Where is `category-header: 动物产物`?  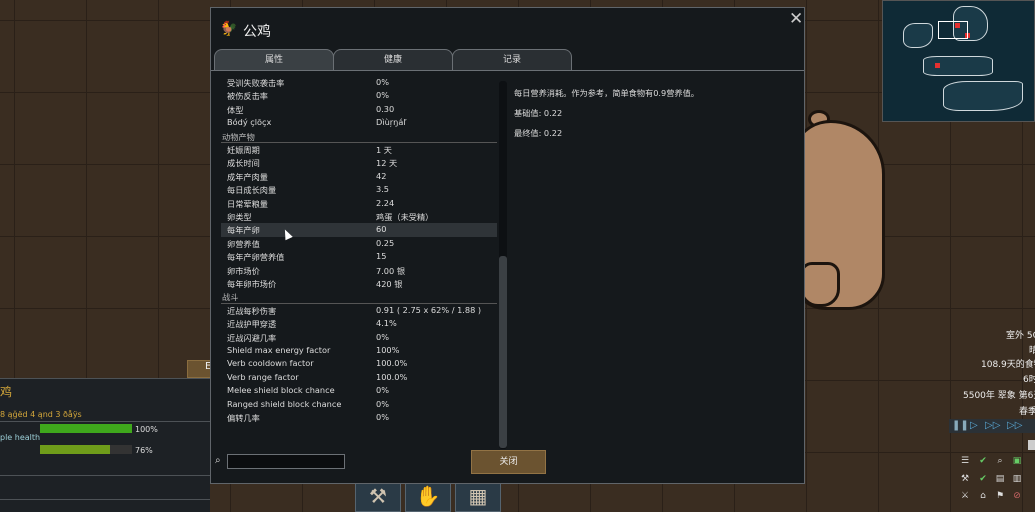
category-header: 动物产物 is located at coordinates (238, 136).